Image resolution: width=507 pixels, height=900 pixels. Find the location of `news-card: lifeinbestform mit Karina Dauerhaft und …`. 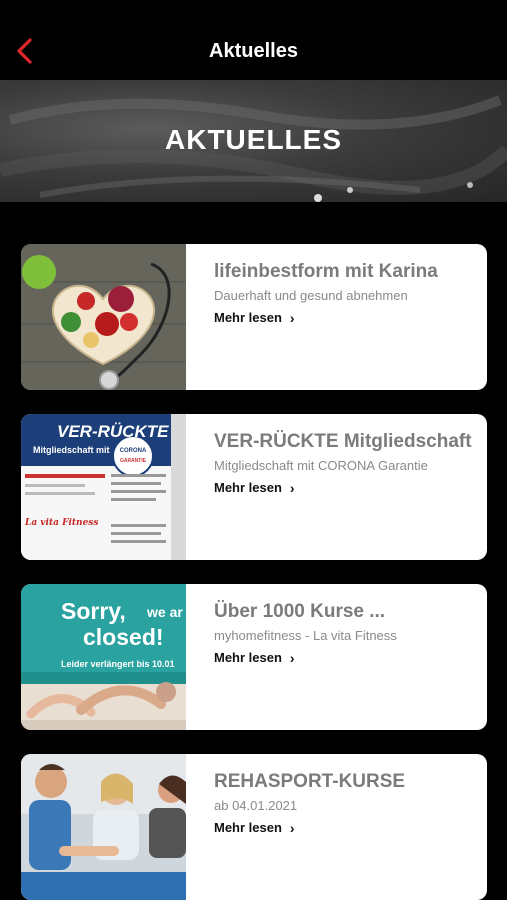

news-card: lifeinbestform mit Karina Dauerhaft und … is located at coordinates (254, 317).